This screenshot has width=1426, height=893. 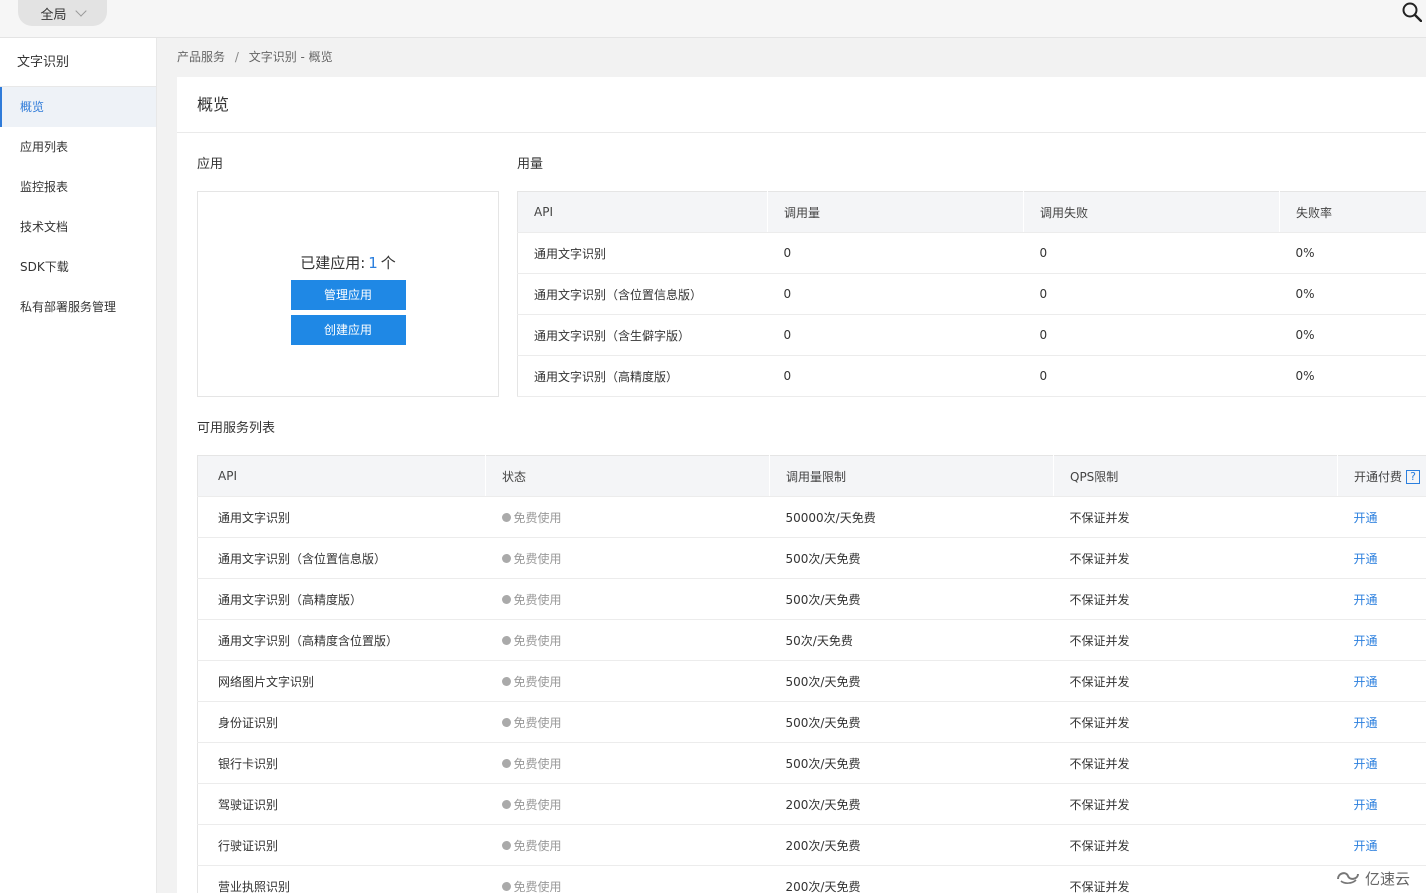 What do you see at coordinates (642, 294) in the screenshot?
I see `usage-api-name: 通用文字识别（含位置信息版）` at bounding box center [642, 294].